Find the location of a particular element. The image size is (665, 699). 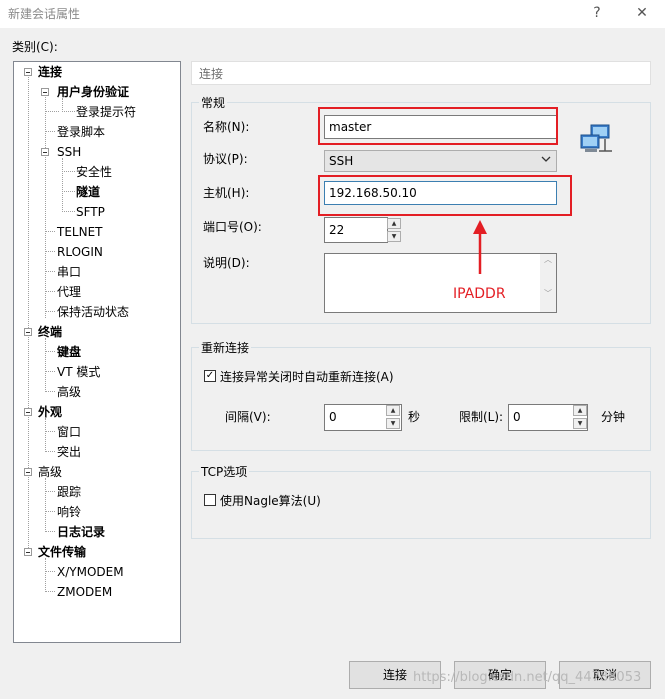

tree-item-proxy: 代理 is located at coordinates (69, 292).